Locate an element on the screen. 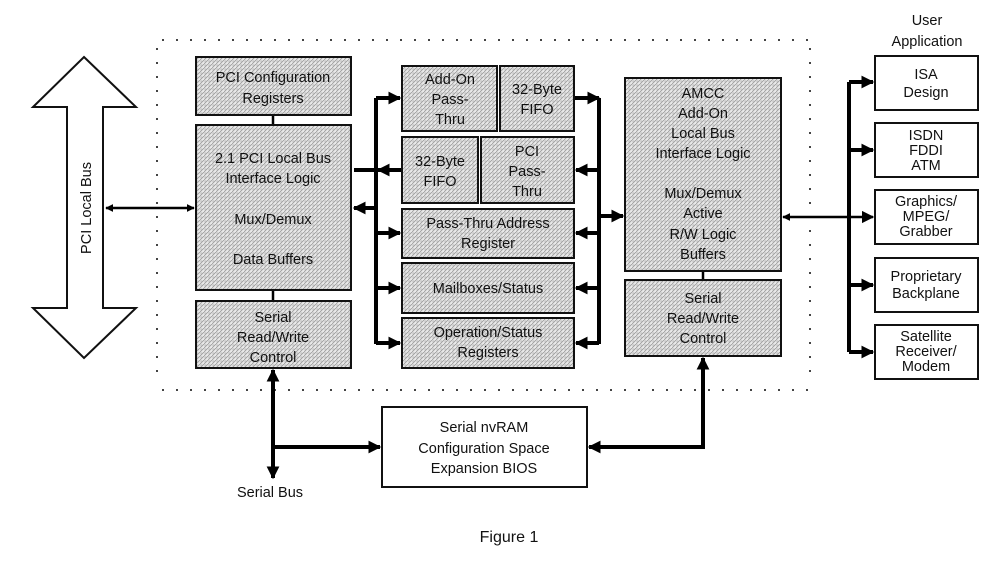 The height and width of the screenshot is (561, 1002). fifo-top-line-1: 32-Byte is located at coordinates (537, 90).